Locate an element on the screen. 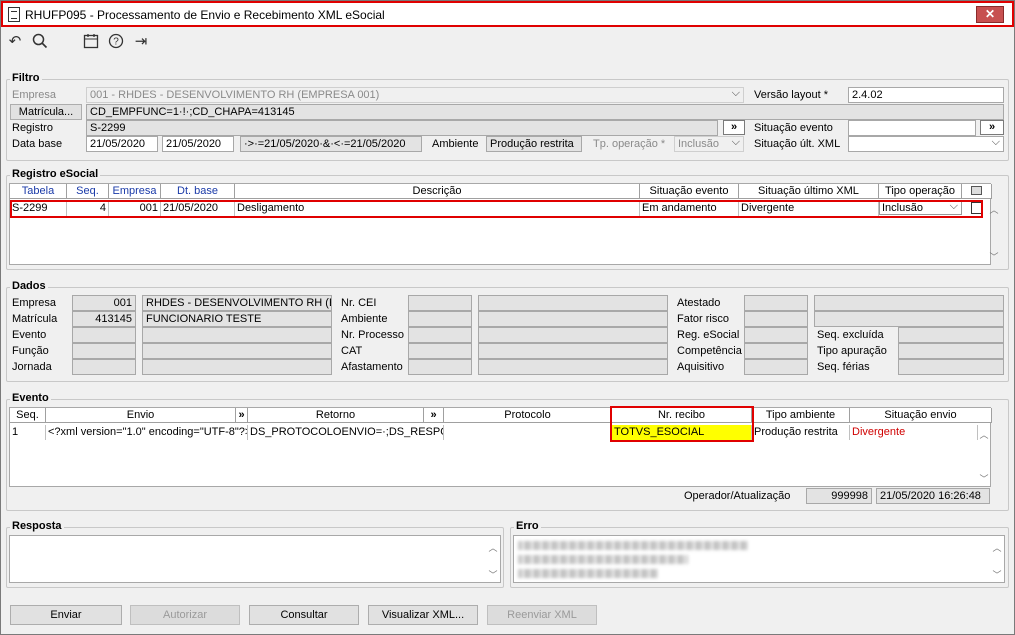  exit-icon: ⇥ is located at coordinates (141, 42).